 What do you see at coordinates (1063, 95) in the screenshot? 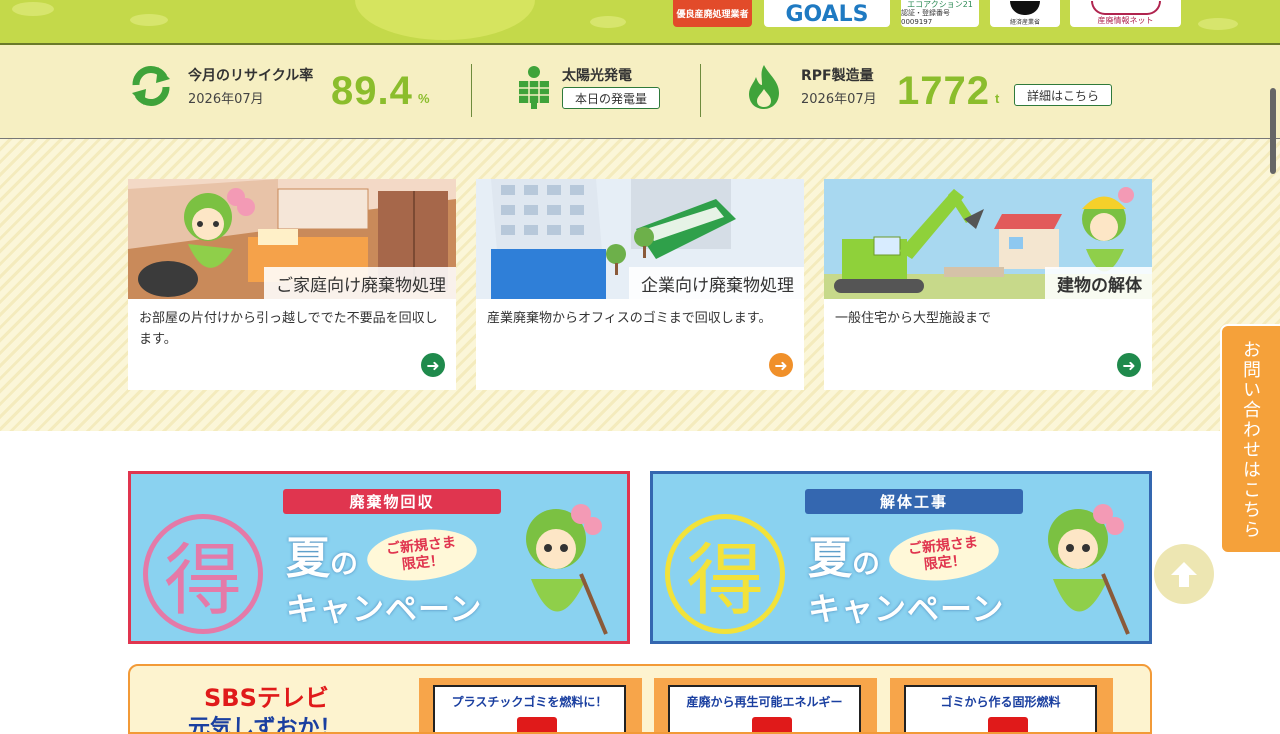
I see `details-button: 詳細はこちら` at bounding box center [1063, 95].